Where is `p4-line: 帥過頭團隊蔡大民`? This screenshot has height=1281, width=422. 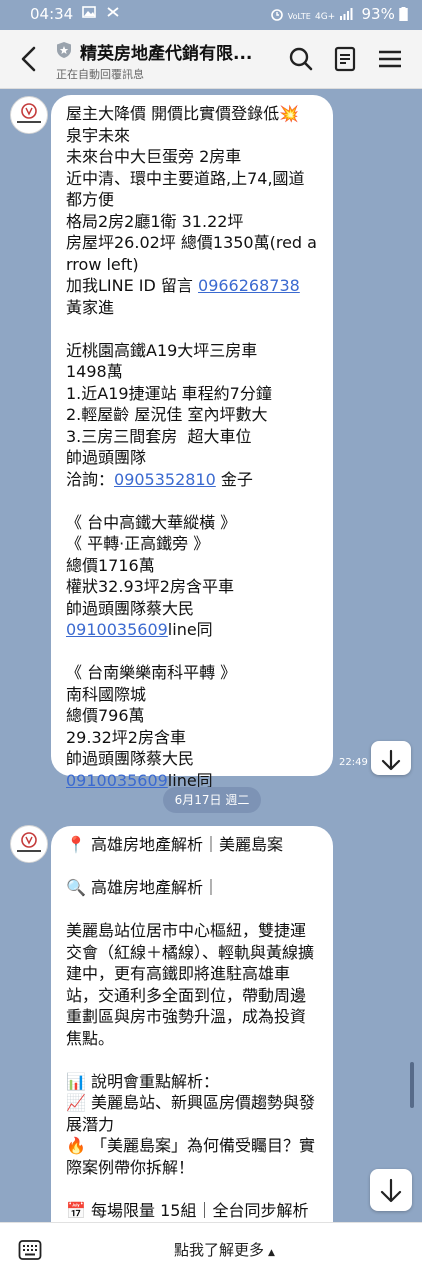
p4-line: 帥過頭團隊蔡大民 is located at coordinates (130, 758).